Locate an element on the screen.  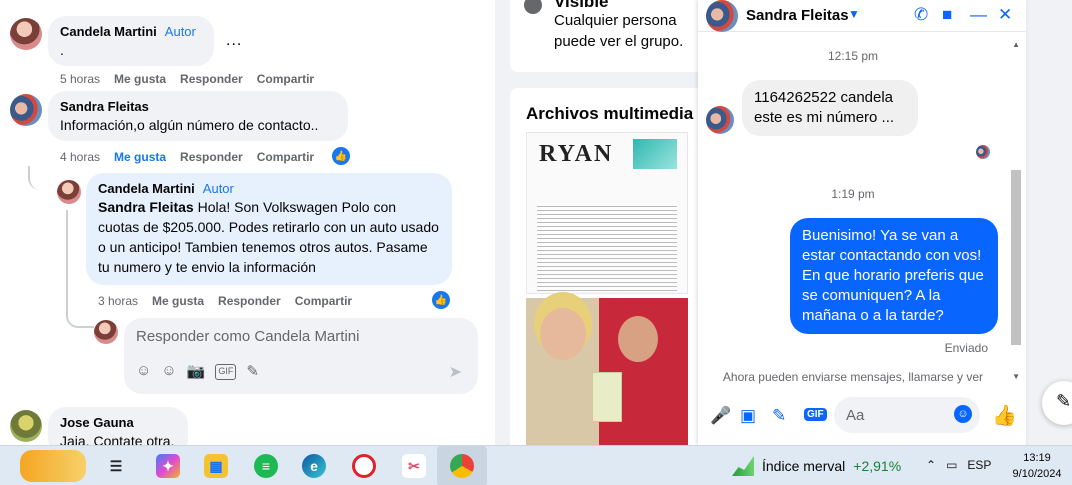
chrome-icon is located at coordinates (462, 466).